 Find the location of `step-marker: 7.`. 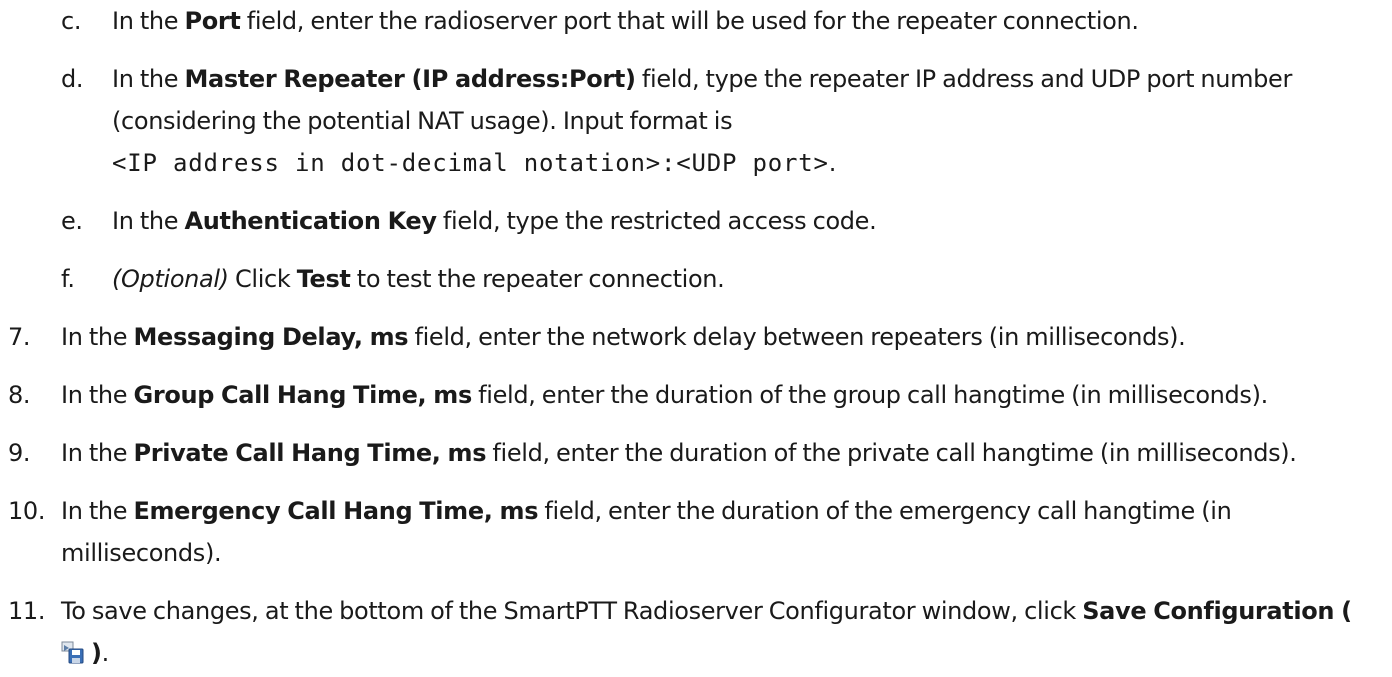

step-marker: 7. is located at coordinates (19, 337).